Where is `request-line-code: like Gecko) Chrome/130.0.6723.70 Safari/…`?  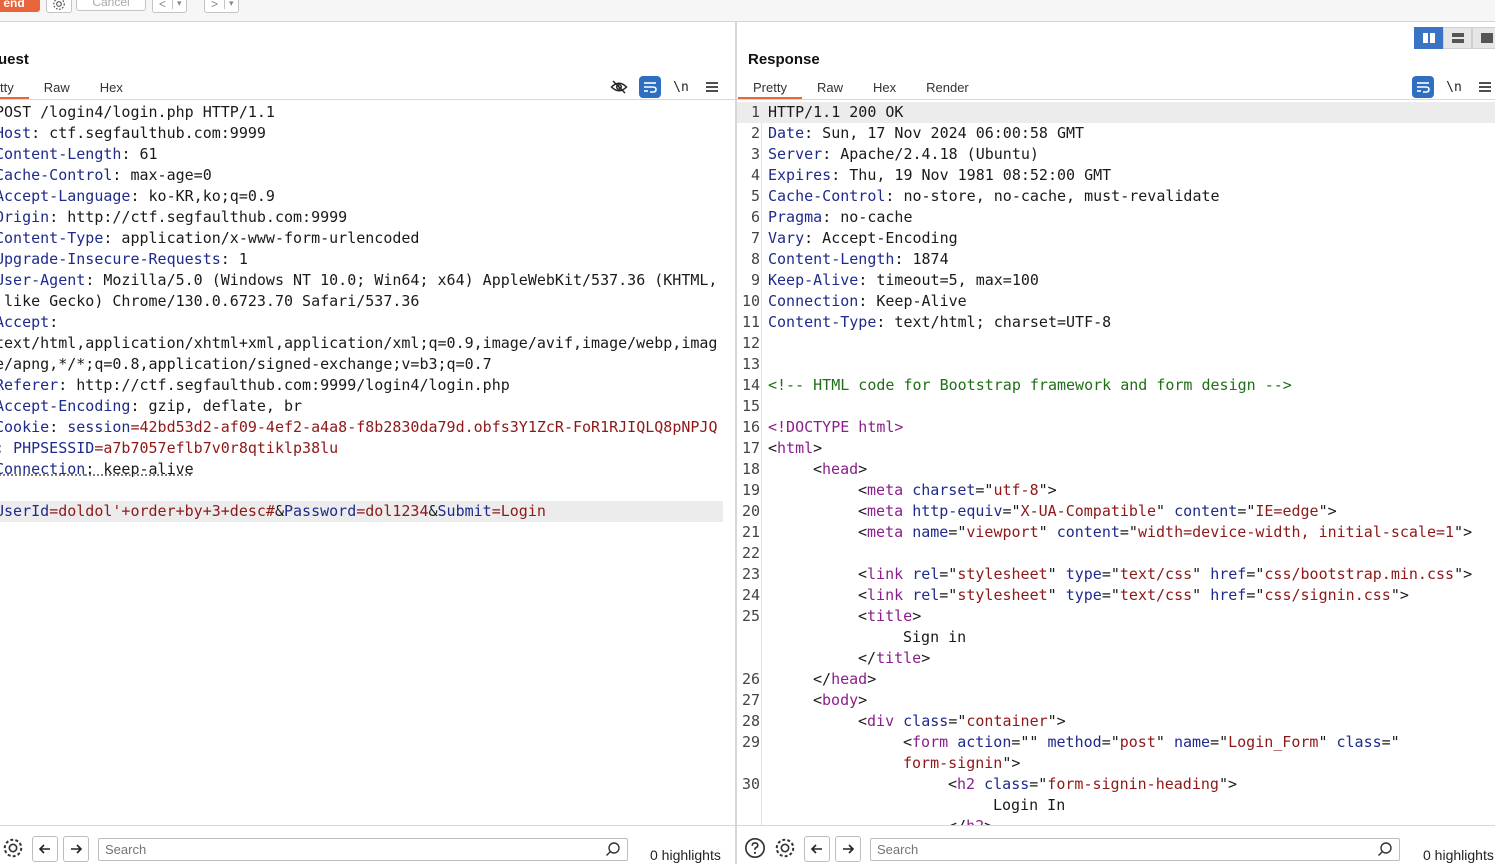
request-line-code: like Gecko) Chrome/130.0.6723.70 Safari/… is located at coordinates (209, 301).